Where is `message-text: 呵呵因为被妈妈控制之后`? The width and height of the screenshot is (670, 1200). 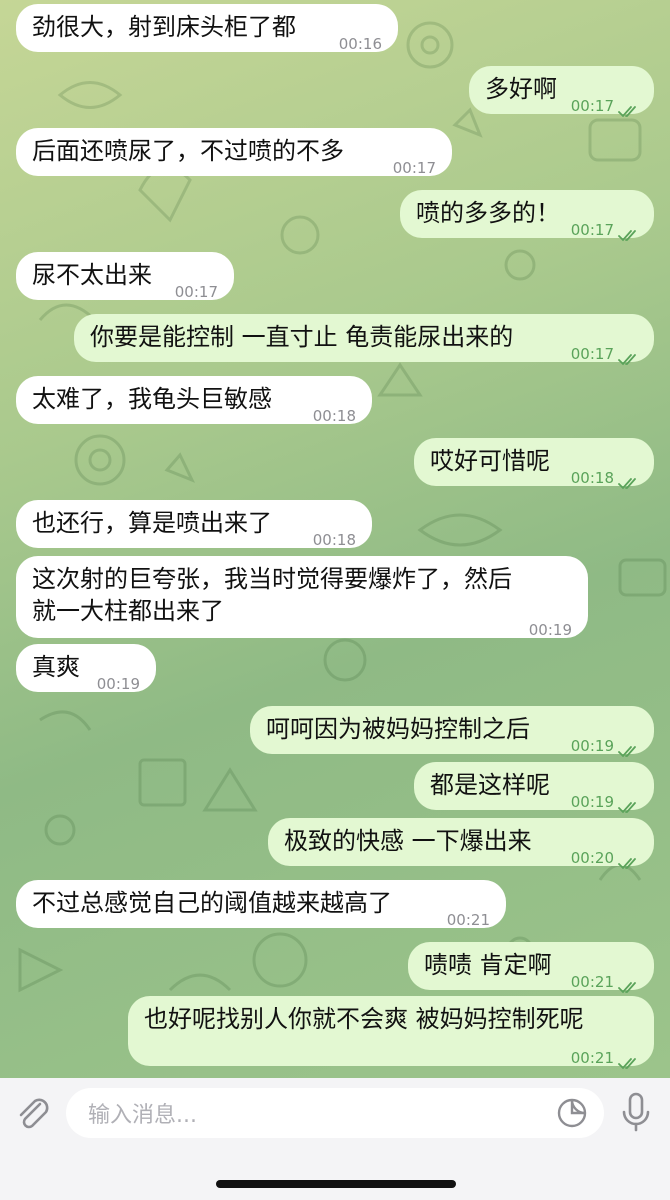
message-text: 呵呵因为被妈妈控制之后 is located at coordinates (398, 729).